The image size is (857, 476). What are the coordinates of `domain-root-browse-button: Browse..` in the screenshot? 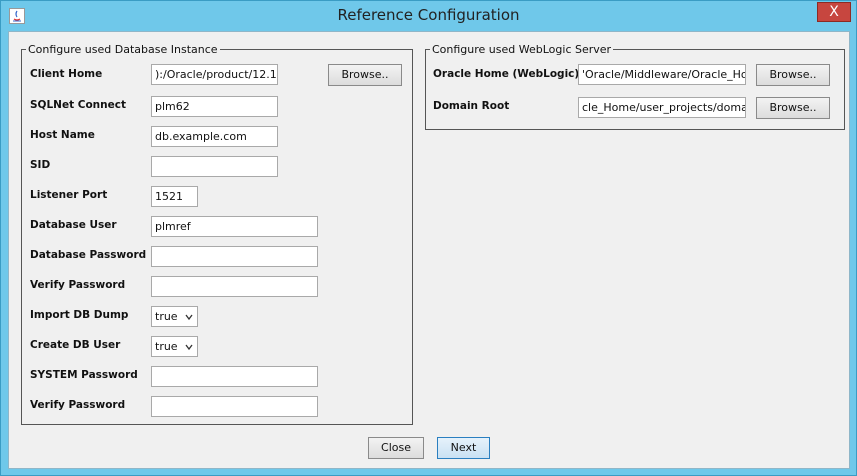 It's located at (793, 108).